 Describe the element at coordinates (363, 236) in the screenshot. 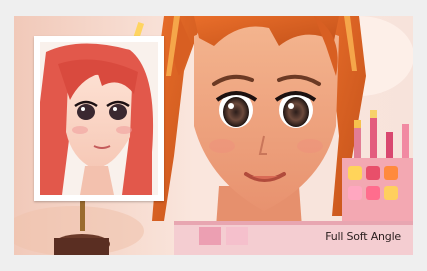

I see `view-angle-caption: Full Soft Angle` at that location.